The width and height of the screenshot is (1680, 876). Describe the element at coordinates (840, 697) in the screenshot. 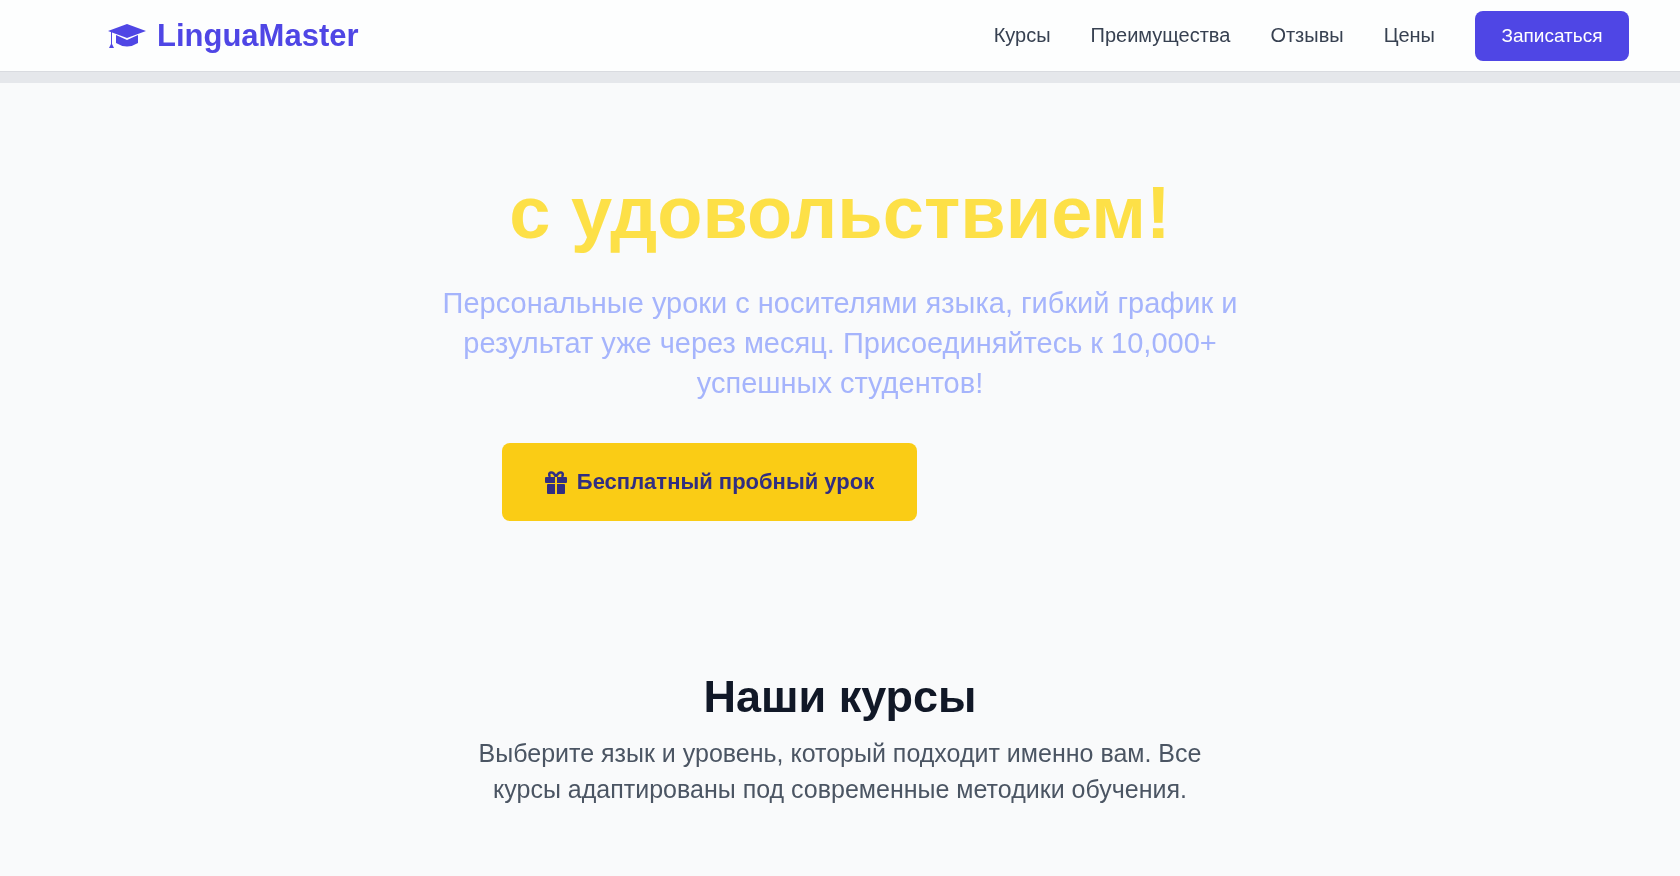

I see `section-title: Наши курсы` at that location.